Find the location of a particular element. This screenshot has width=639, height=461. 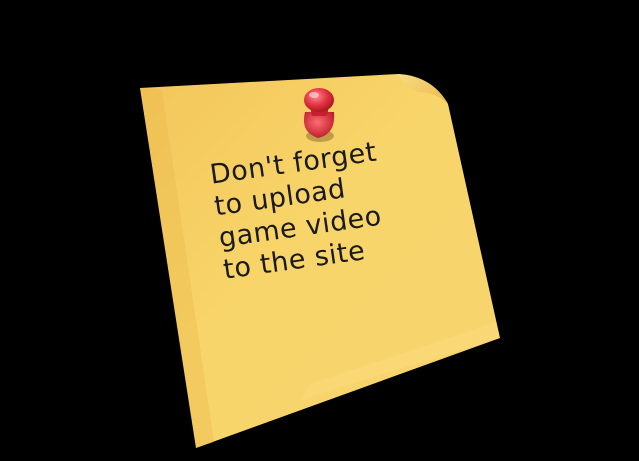

push-pin-icon is located at coordinates (319, 115).